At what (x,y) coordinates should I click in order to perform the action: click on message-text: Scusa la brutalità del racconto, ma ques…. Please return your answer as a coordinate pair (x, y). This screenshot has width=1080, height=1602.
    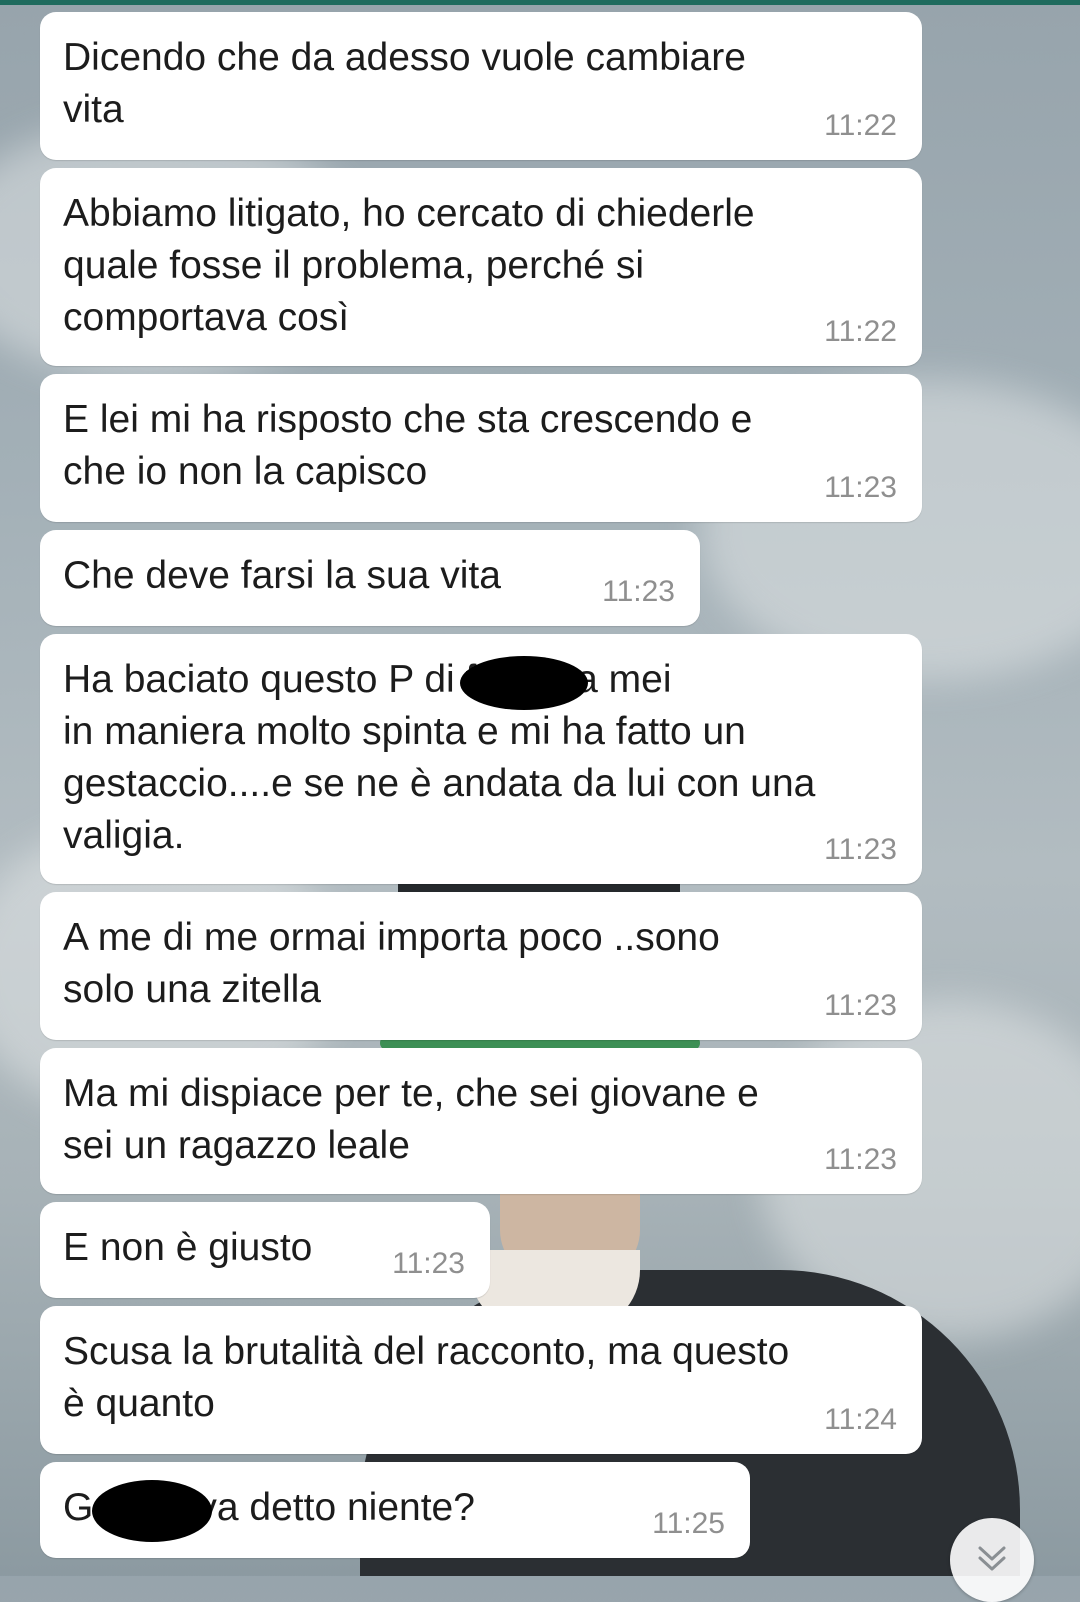
    Looking at the image, I should click on (426, 1377).